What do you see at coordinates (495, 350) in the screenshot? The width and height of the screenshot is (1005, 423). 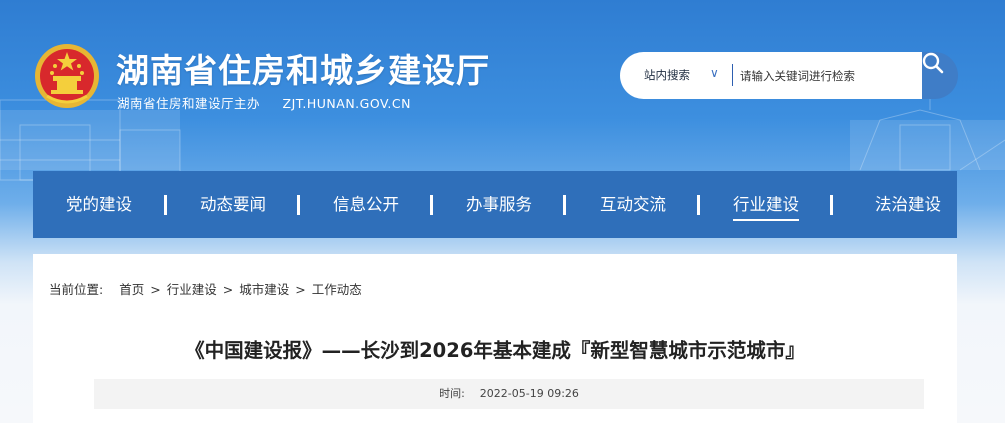 I see `article-title: 《中国建设报》——长沙到2026年基本建成『新型智慧城市示范城市』` at bounding box center [495, 350].